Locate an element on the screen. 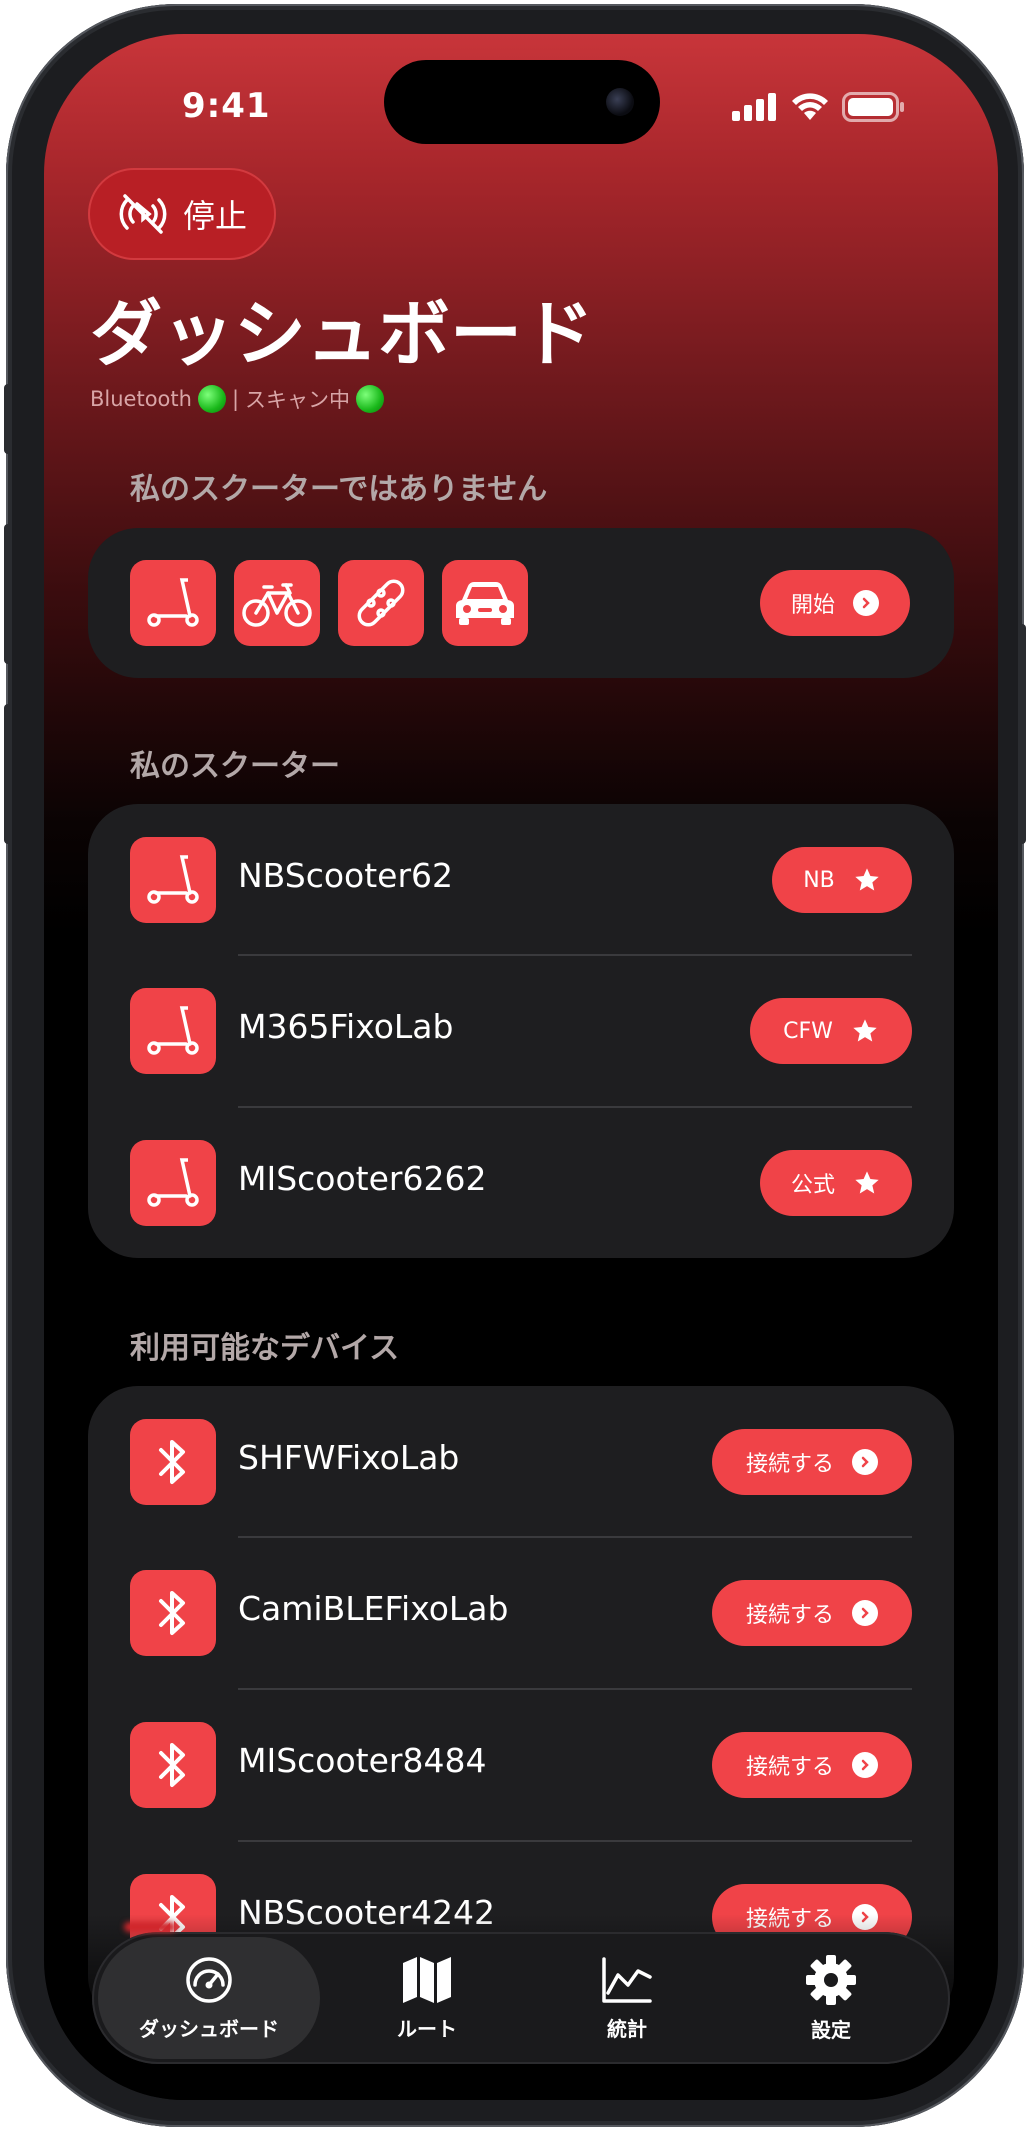  section-title-available-devices: 利用可能なデバイス is located at coordinates (265, 1348).